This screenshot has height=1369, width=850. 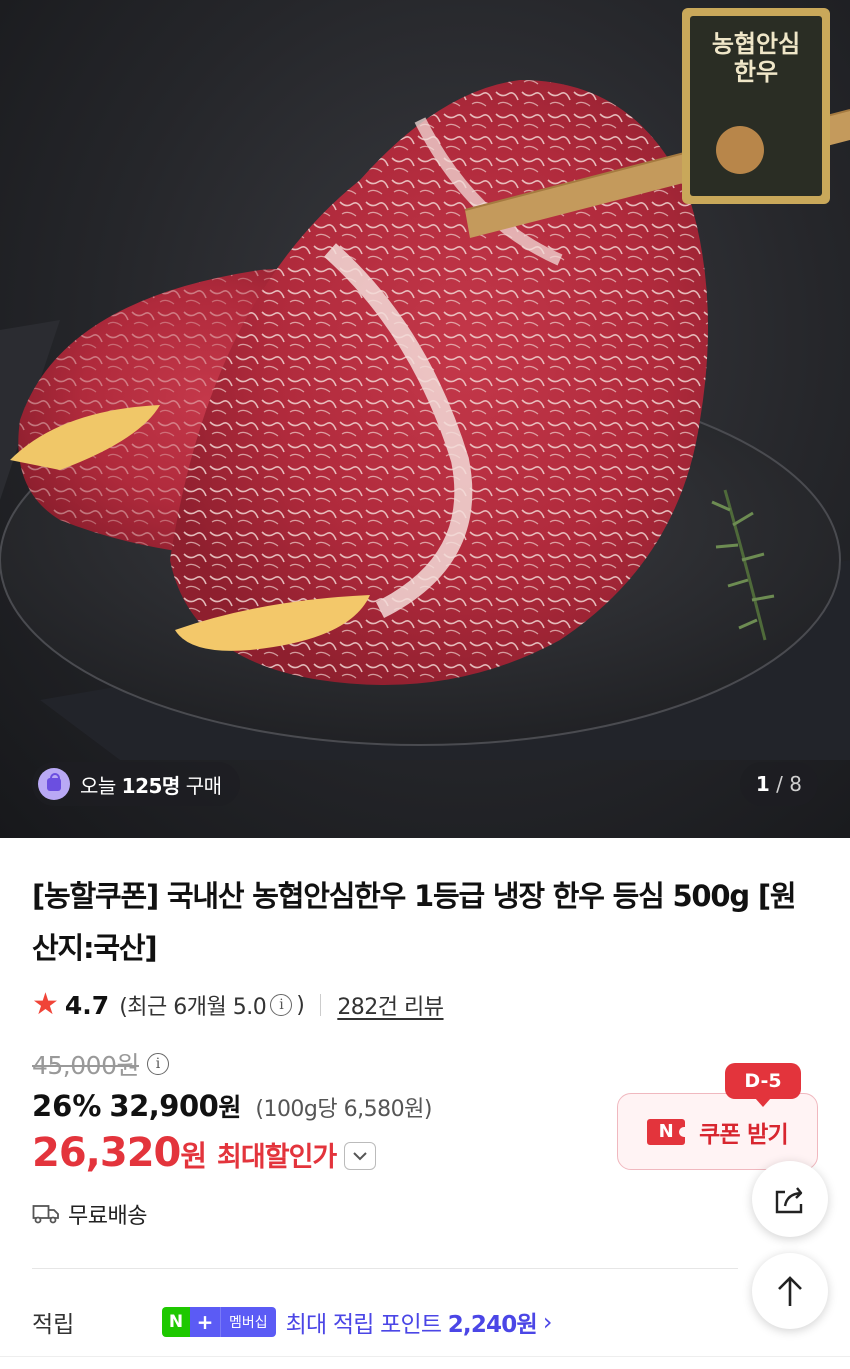 I want to click on arrow-up-icon, so click(x=790, y=1291).